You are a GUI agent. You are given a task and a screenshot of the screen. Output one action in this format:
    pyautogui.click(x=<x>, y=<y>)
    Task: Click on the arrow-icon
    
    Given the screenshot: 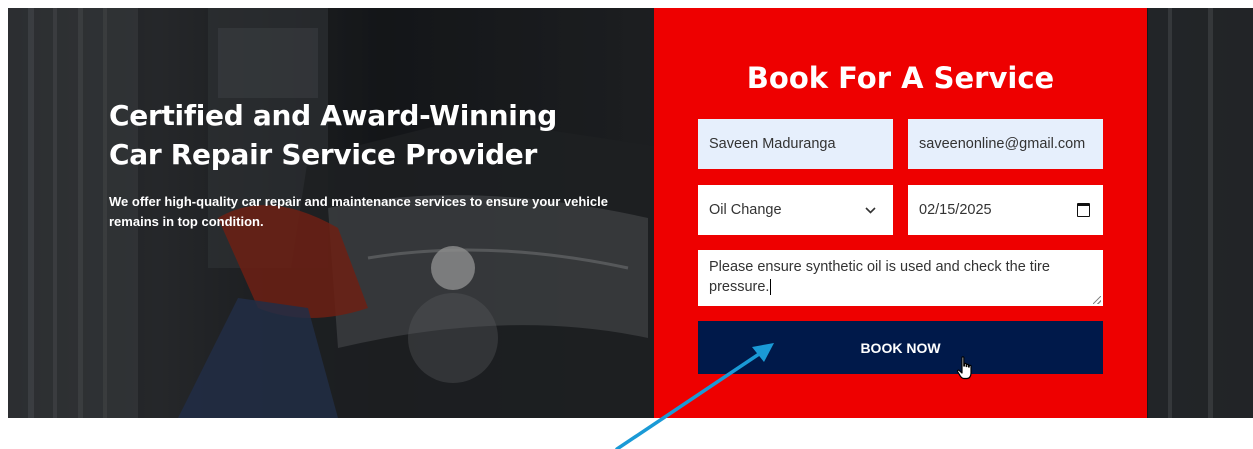 What is the action you would take?
    pyautogui.click(x=694, y=396)
    